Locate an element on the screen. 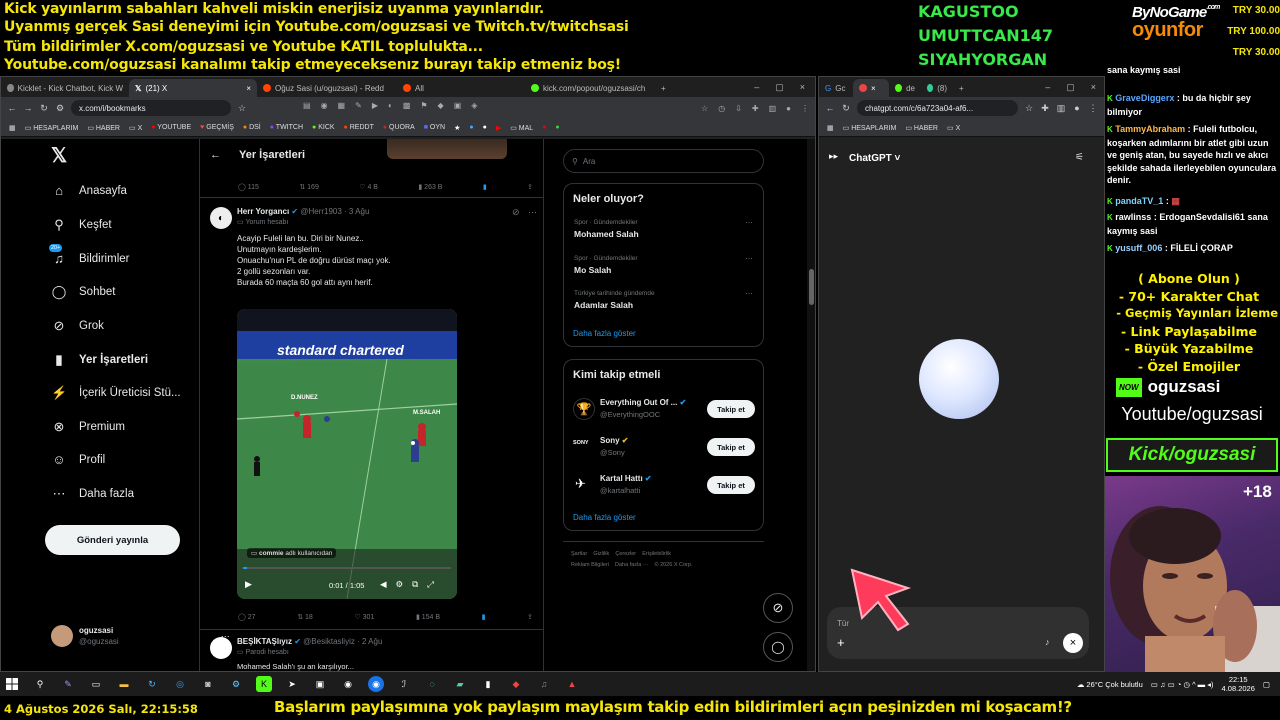 The image size is (1280, 720). file-explorer-icon: ▬ is located at coordinates (124, 684).